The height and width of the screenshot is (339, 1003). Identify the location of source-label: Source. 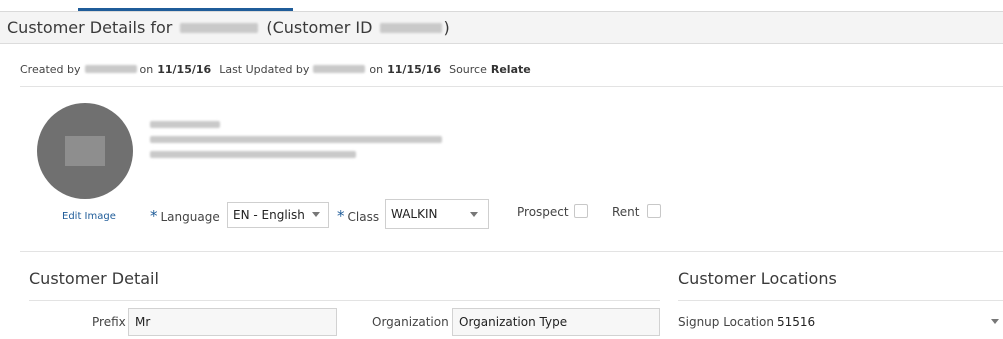
(468, 69).